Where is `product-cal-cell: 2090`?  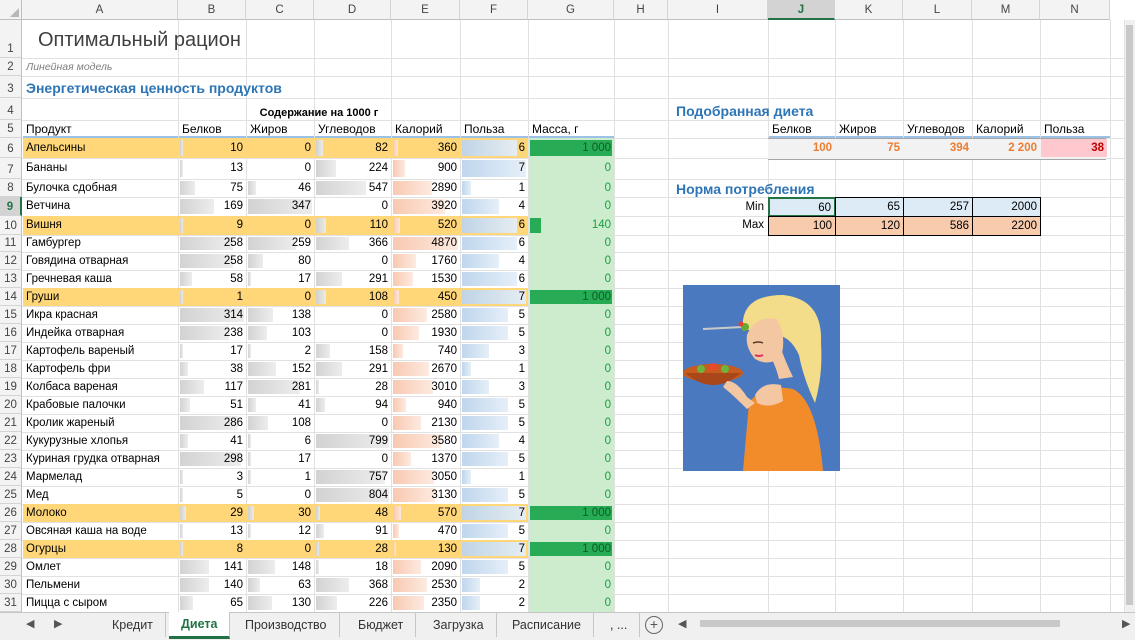
product-cal-cell: 2090 is located at coordinates (426, 567).